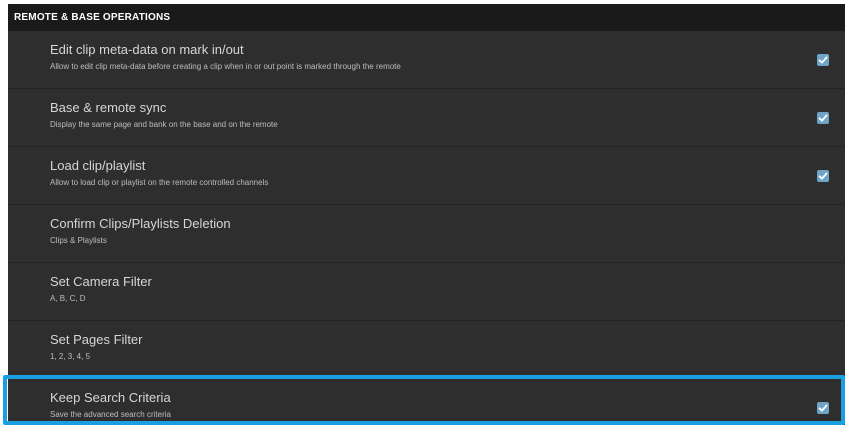 This screenshot has height=425, width=845. I want to click on setting-title: Set Pages Filter, so click(96, 339).